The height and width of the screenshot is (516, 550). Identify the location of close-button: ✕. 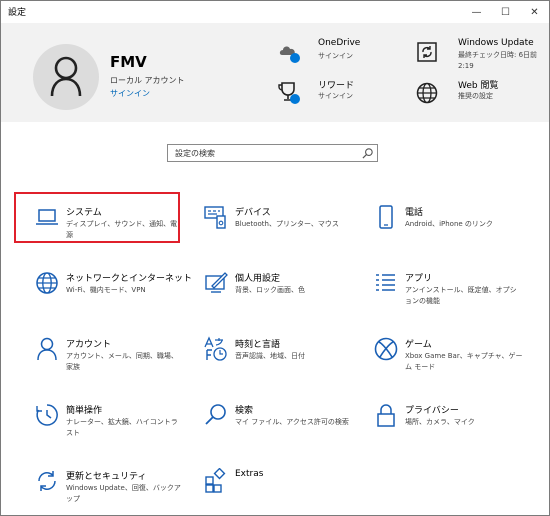
(534, 12).